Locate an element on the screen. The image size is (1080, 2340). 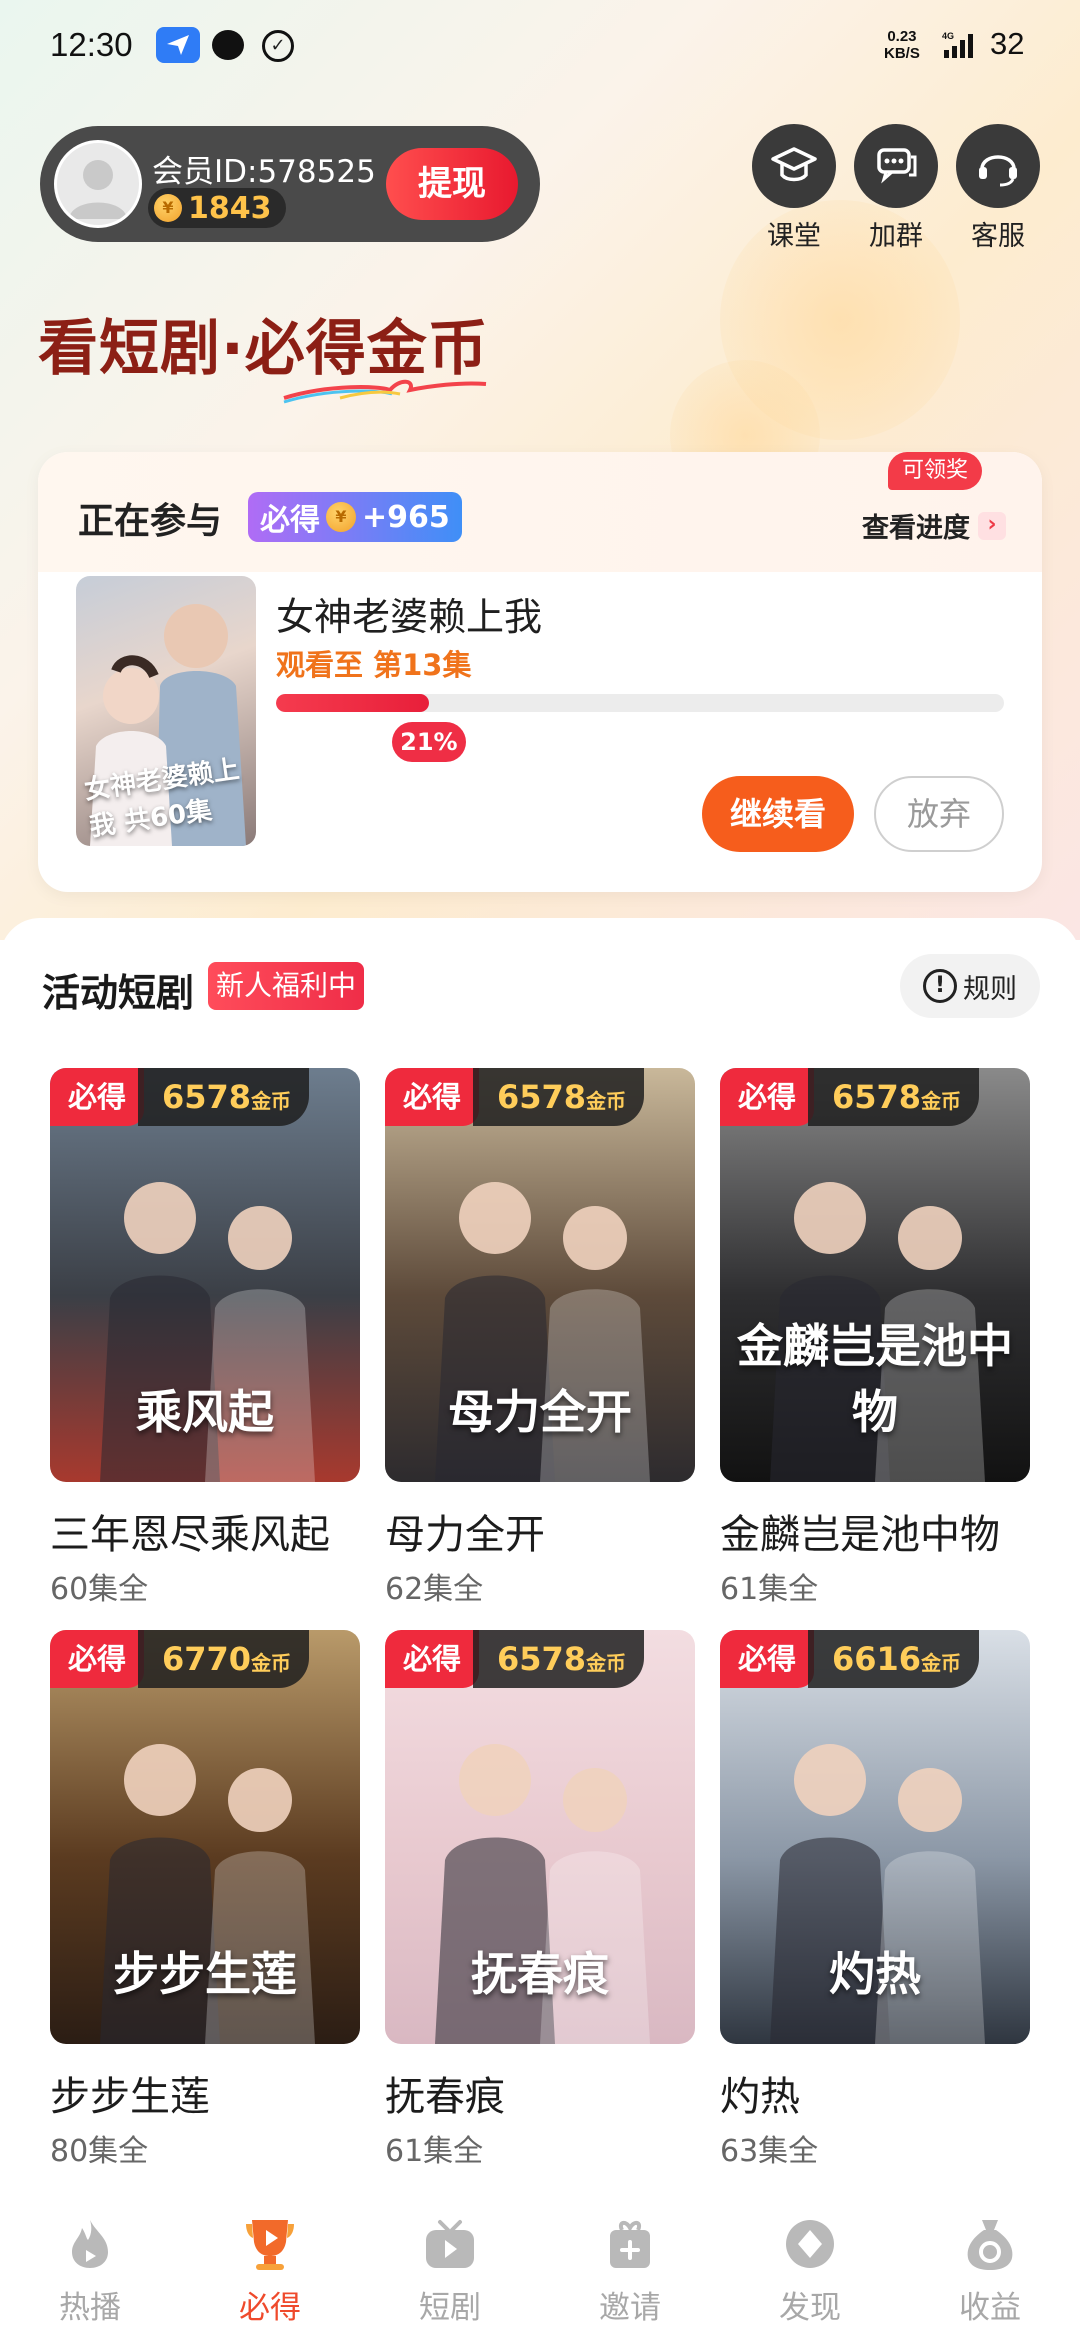
trophy-play-icon is located at coordinates (270, 2244).